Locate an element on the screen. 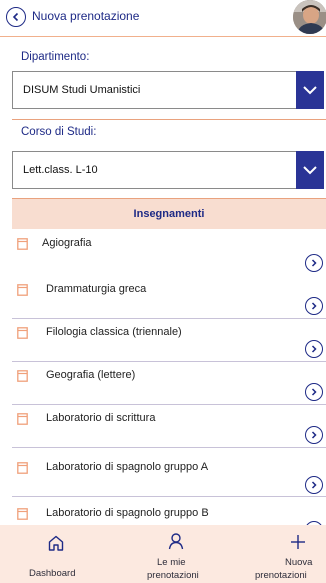 This screenshot has height=583, width=326. app-header: Nuova prenotazione is located at coordinates (163, 18).